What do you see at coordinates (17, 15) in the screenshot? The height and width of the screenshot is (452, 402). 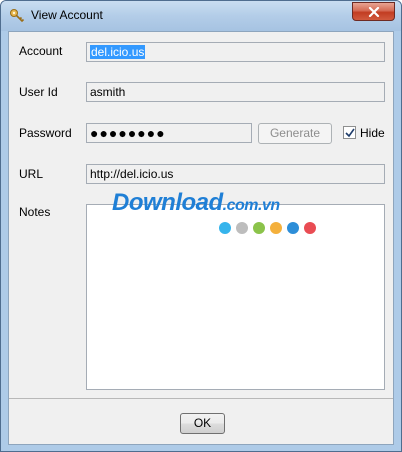 I see `key-icon` at bounding box center [17, 15].